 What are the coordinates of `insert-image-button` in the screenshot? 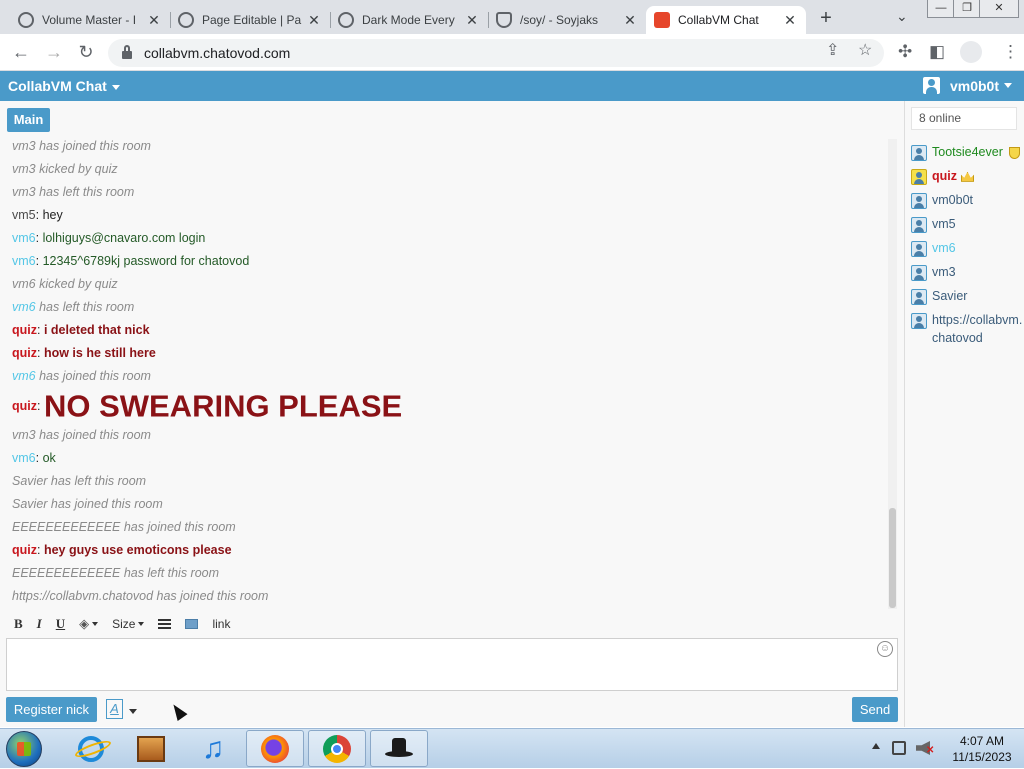 It's located at (192, 624).